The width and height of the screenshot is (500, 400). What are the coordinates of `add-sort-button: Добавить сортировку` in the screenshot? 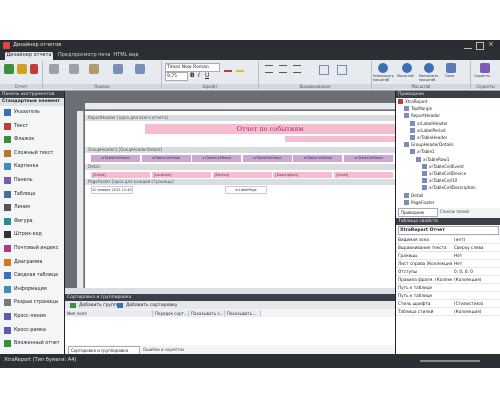 It's located at (151, 305).